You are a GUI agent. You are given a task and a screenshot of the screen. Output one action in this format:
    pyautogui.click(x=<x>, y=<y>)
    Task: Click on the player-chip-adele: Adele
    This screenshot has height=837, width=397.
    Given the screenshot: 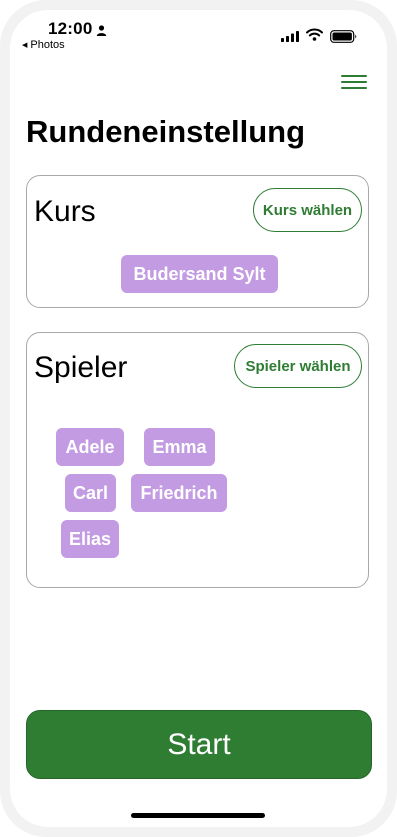 What is the action you would take?
    pyautogui.click(x=90, y=447)
    